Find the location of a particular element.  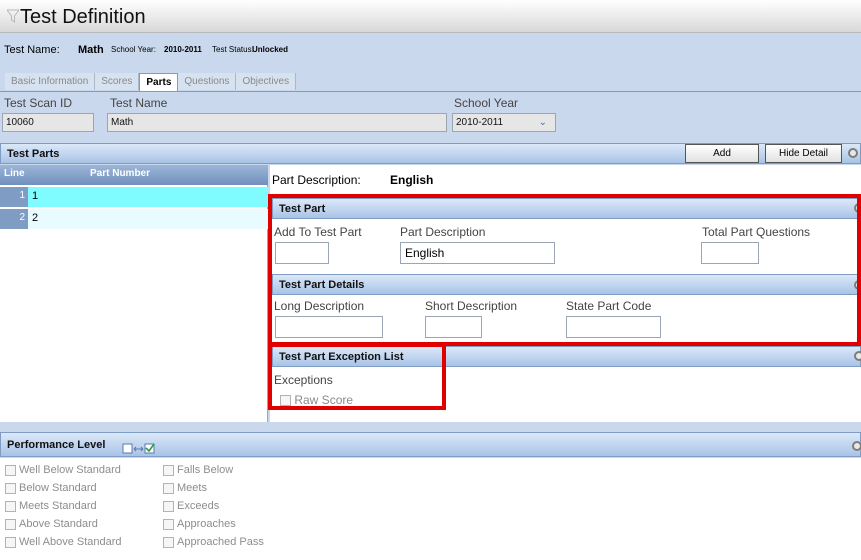

performance-level-option: Well Below Standard is located at coordinates (63, 470).